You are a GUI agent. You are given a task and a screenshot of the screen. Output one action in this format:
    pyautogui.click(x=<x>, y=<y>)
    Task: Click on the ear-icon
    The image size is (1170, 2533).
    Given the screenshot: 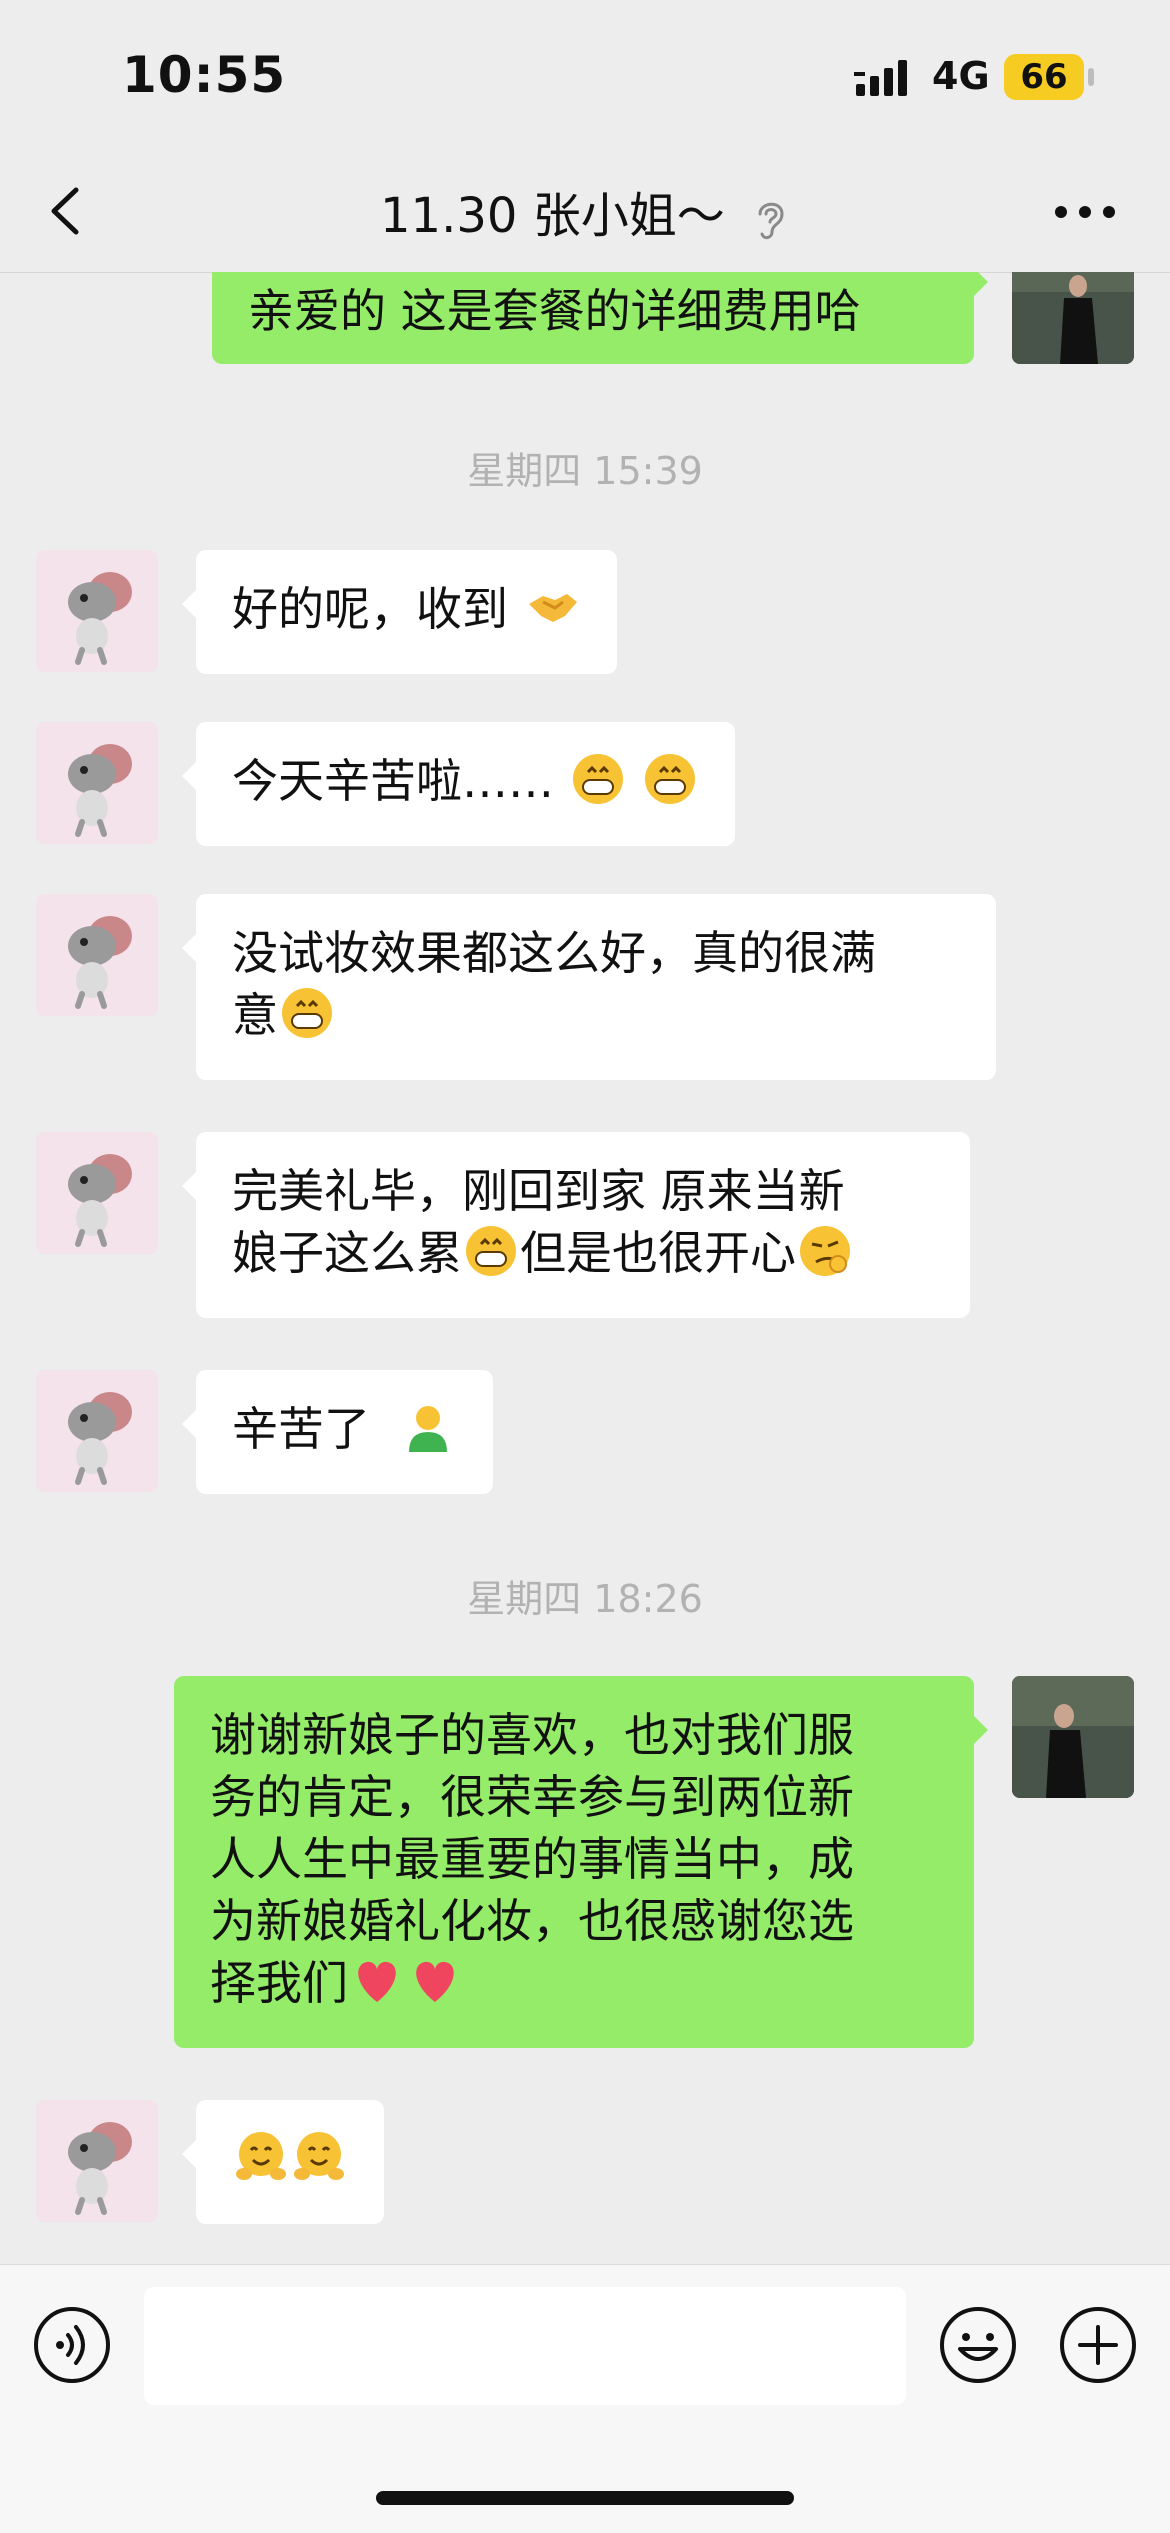 What is the action you would take?
    pyautogui.click(x=771, y=221)
    